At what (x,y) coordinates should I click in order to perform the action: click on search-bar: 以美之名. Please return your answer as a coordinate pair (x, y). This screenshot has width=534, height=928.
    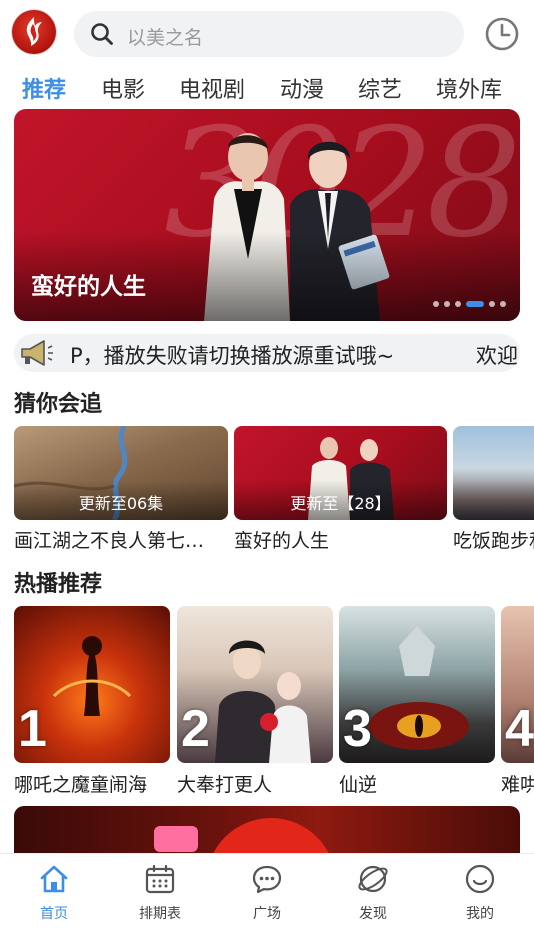
    Looking at the image, I should click on (269, 34).